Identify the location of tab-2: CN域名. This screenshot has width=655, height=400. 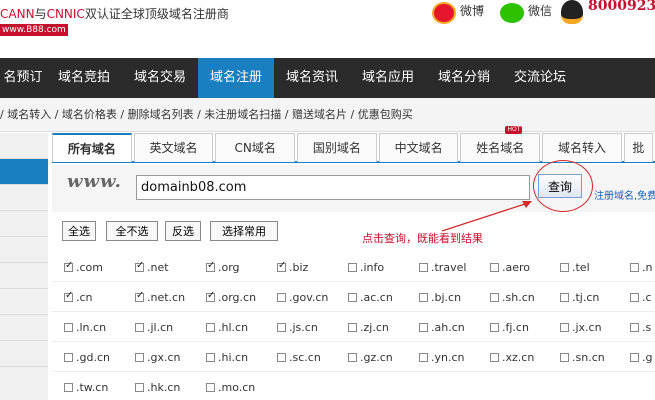
(255, 147).